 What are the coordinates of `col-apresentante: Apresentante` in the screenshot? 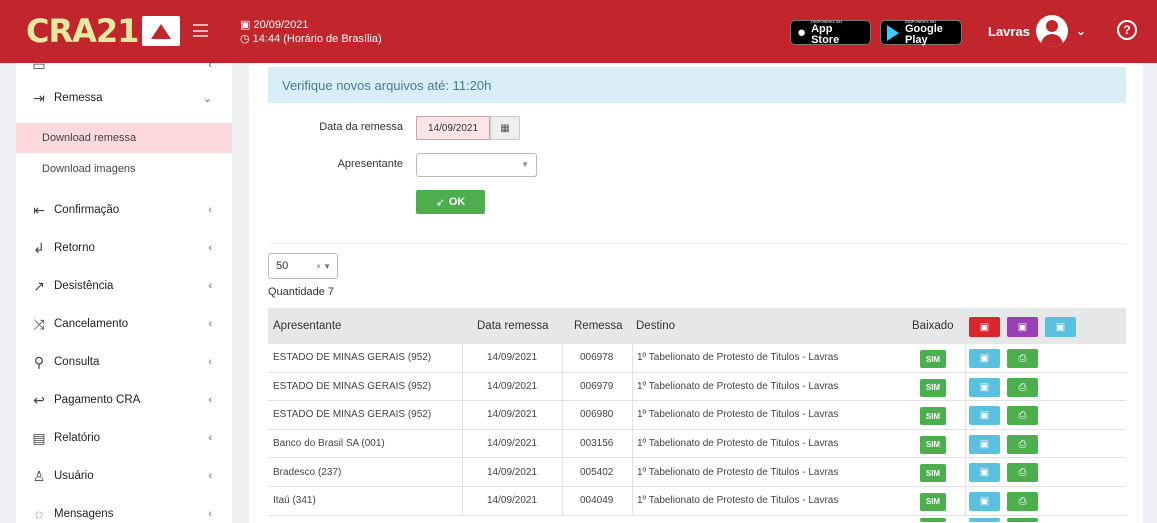 It's located at (307, 326).